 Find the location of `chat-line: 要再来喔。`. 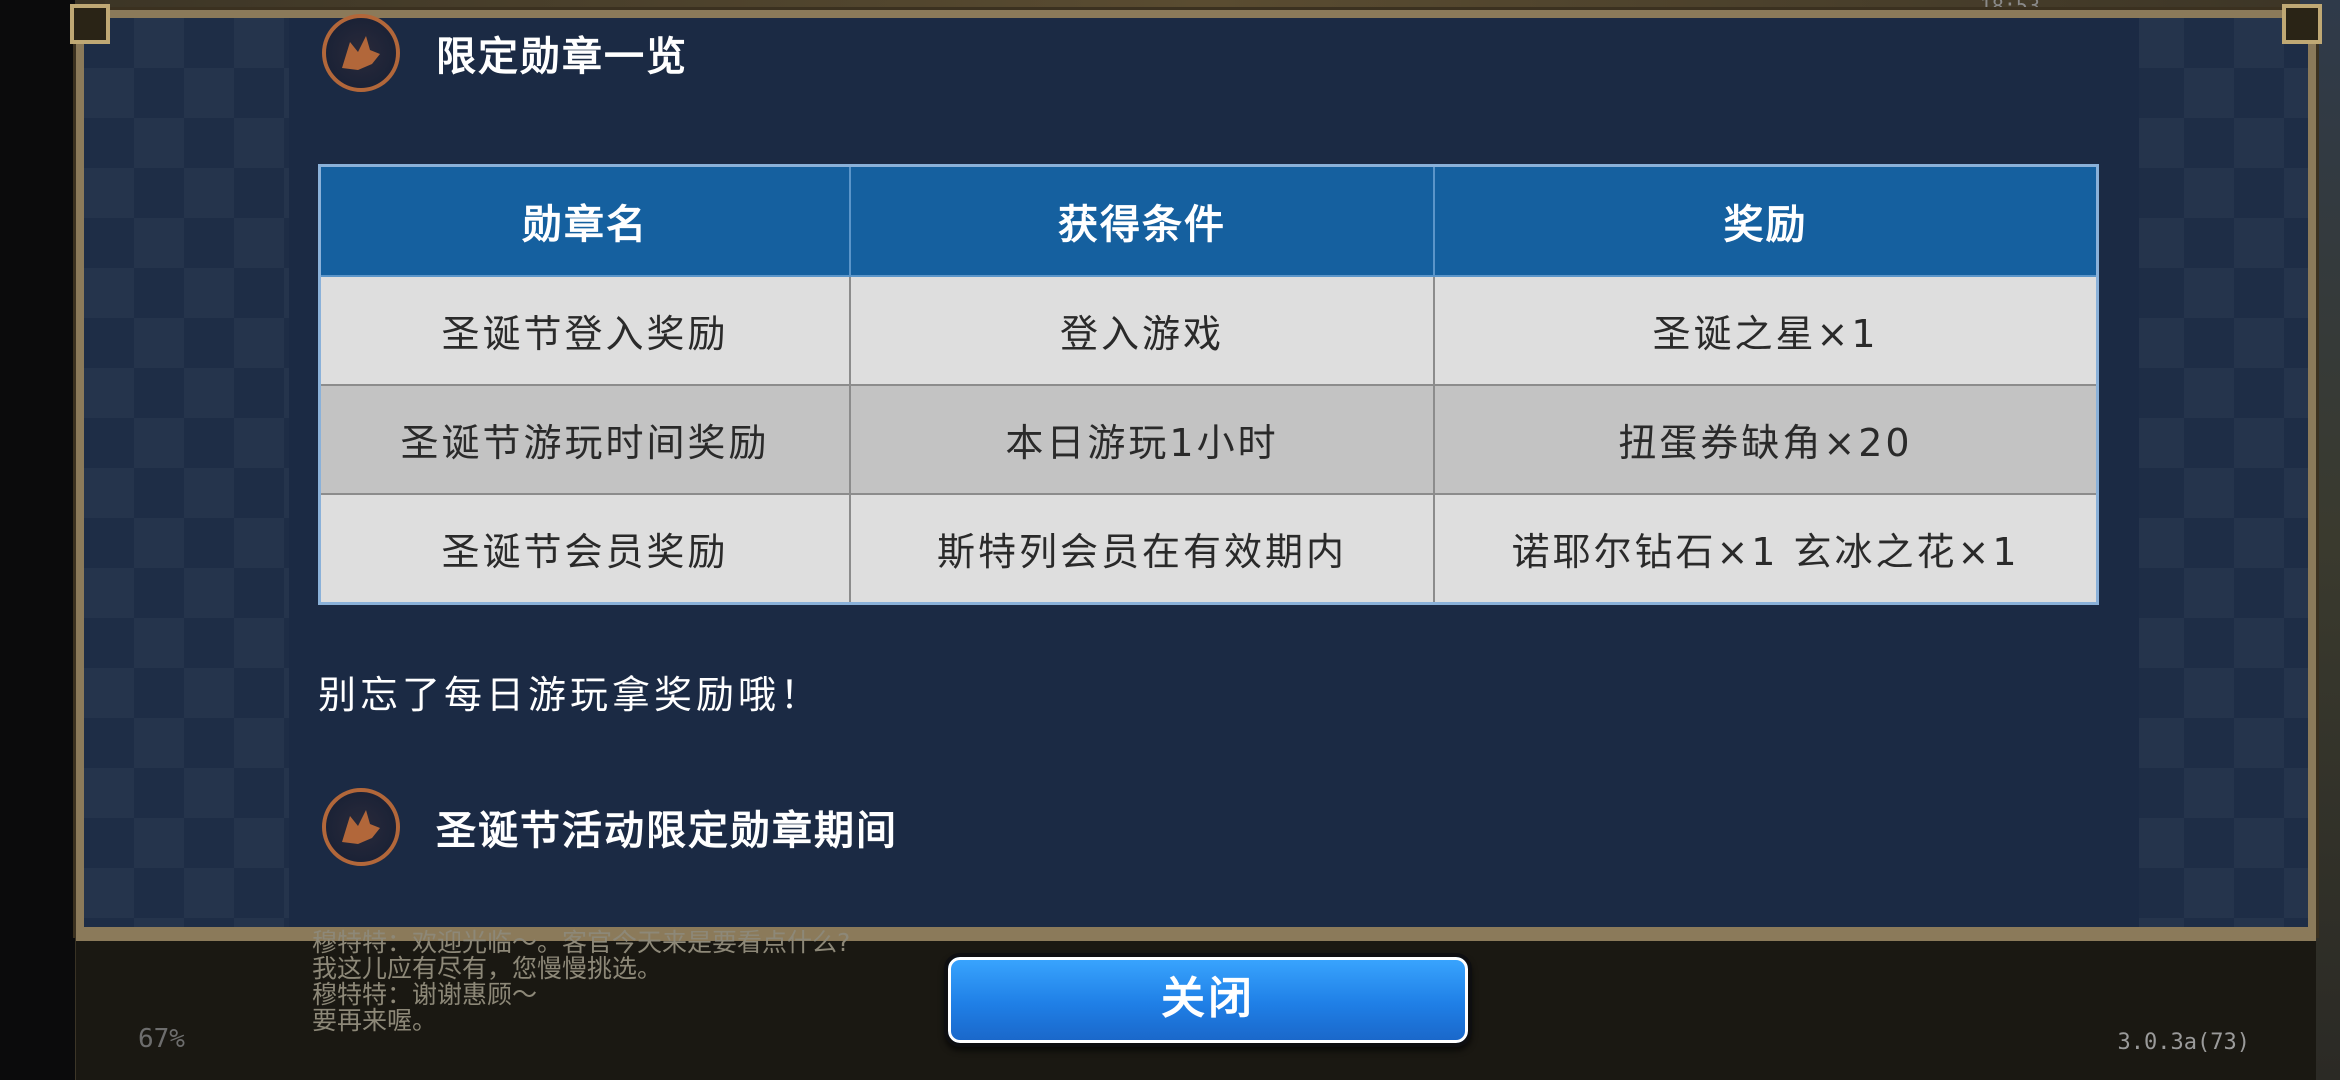

chat-line: 要再来喔。 is located at coordinates (375, 1020).